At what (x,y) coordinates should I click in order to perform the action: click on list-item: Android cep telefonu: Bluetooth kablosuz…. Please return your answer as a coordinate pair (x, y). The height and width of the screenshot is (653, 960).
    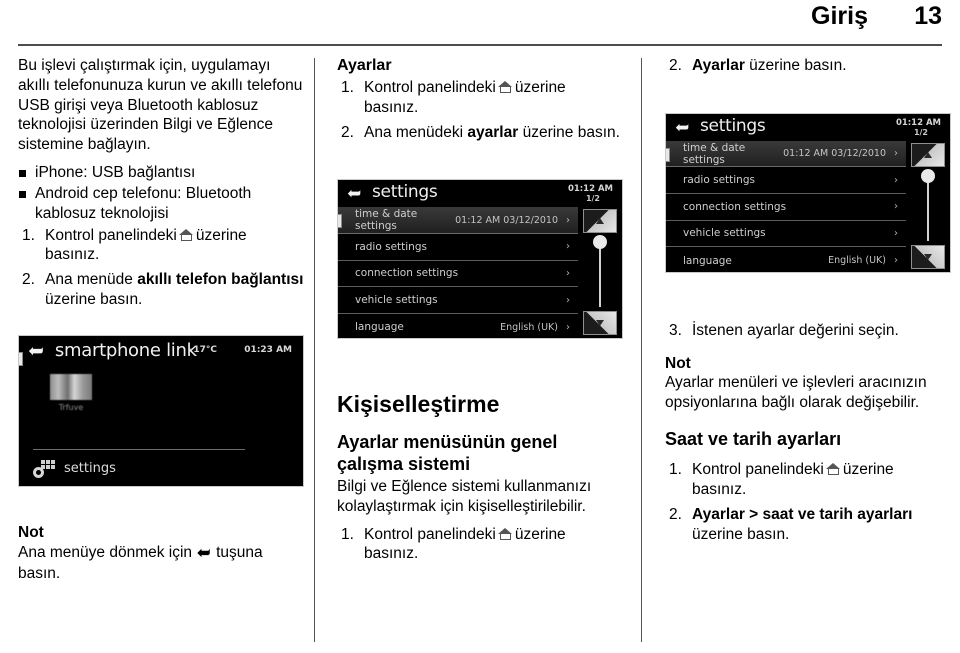
    Looking at the image, I should click on (161, 204).